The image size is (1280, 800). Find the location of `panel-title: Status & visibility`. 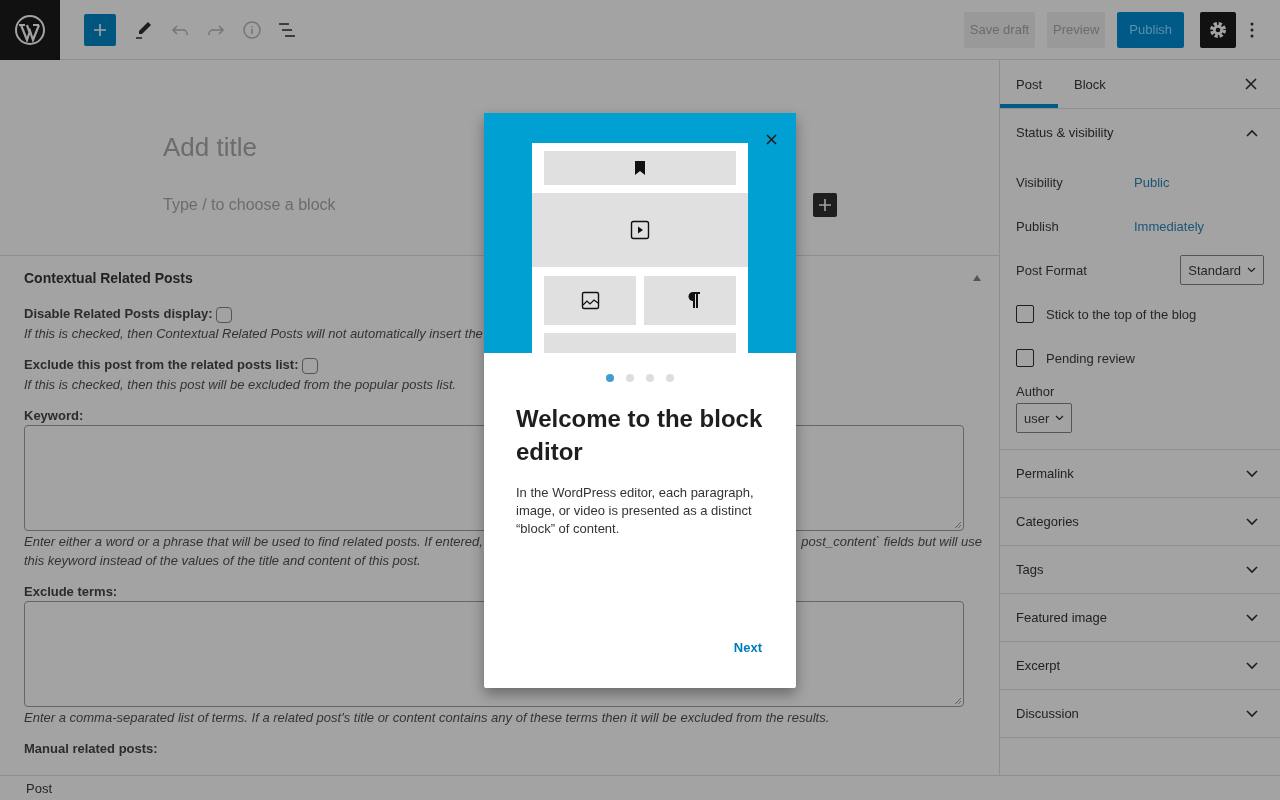

panel-title: Status & visibility is located at coordinates (1065, 132).